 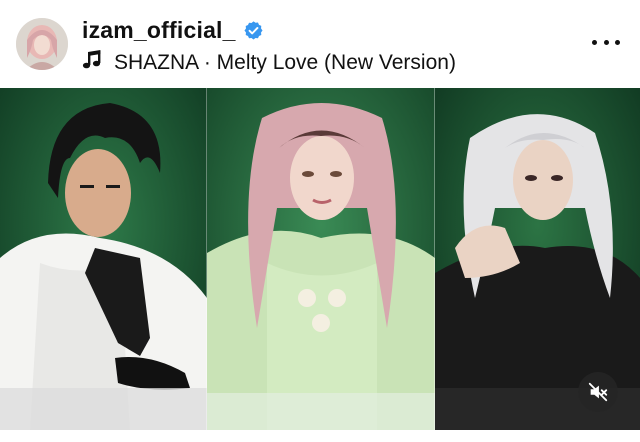 I want to click on music-attribution: SHAZNA · Melty Love (New Version), so click(x=269, y=63).